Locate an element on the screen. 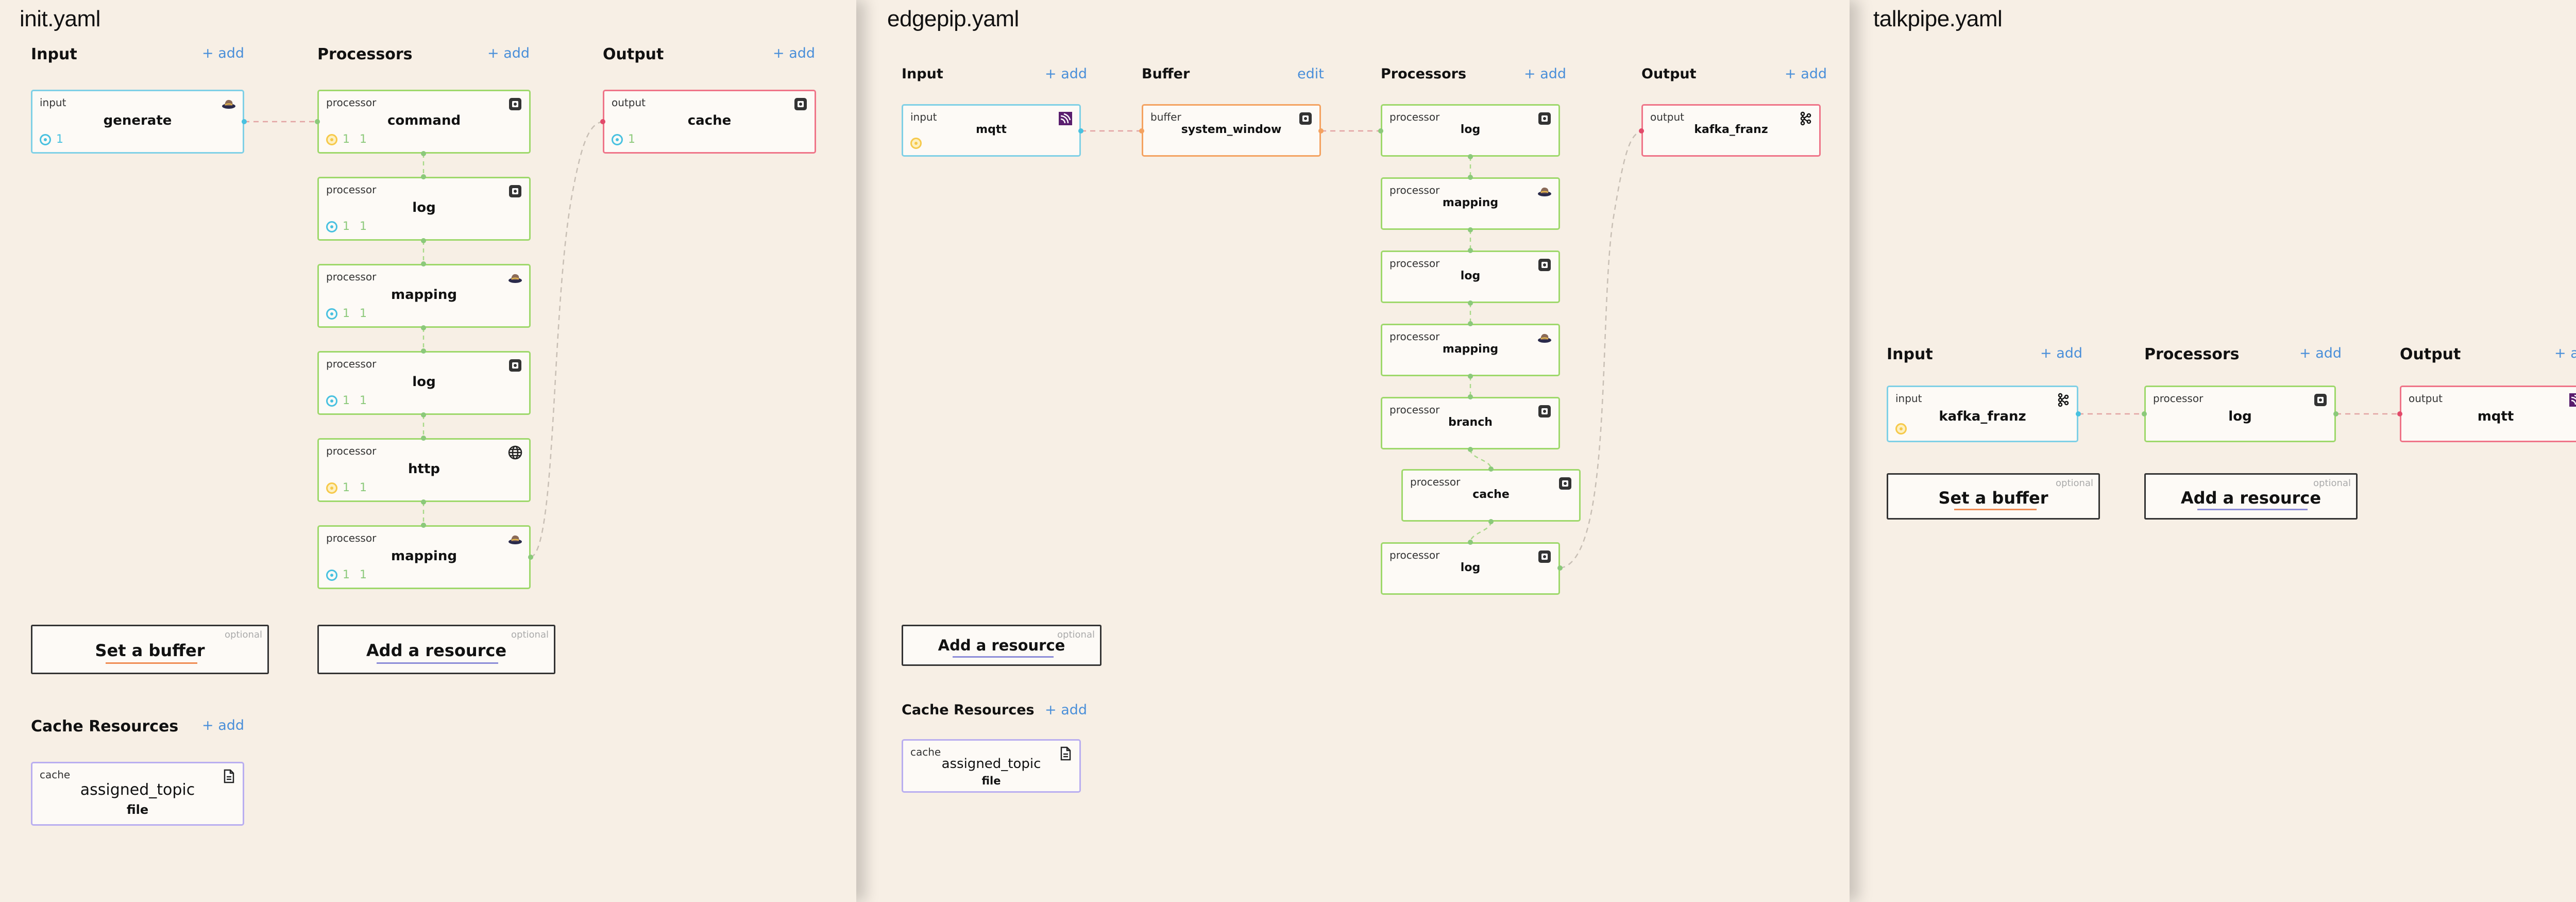  card-name: kafka_franz is located at coordinates (1982, 417).